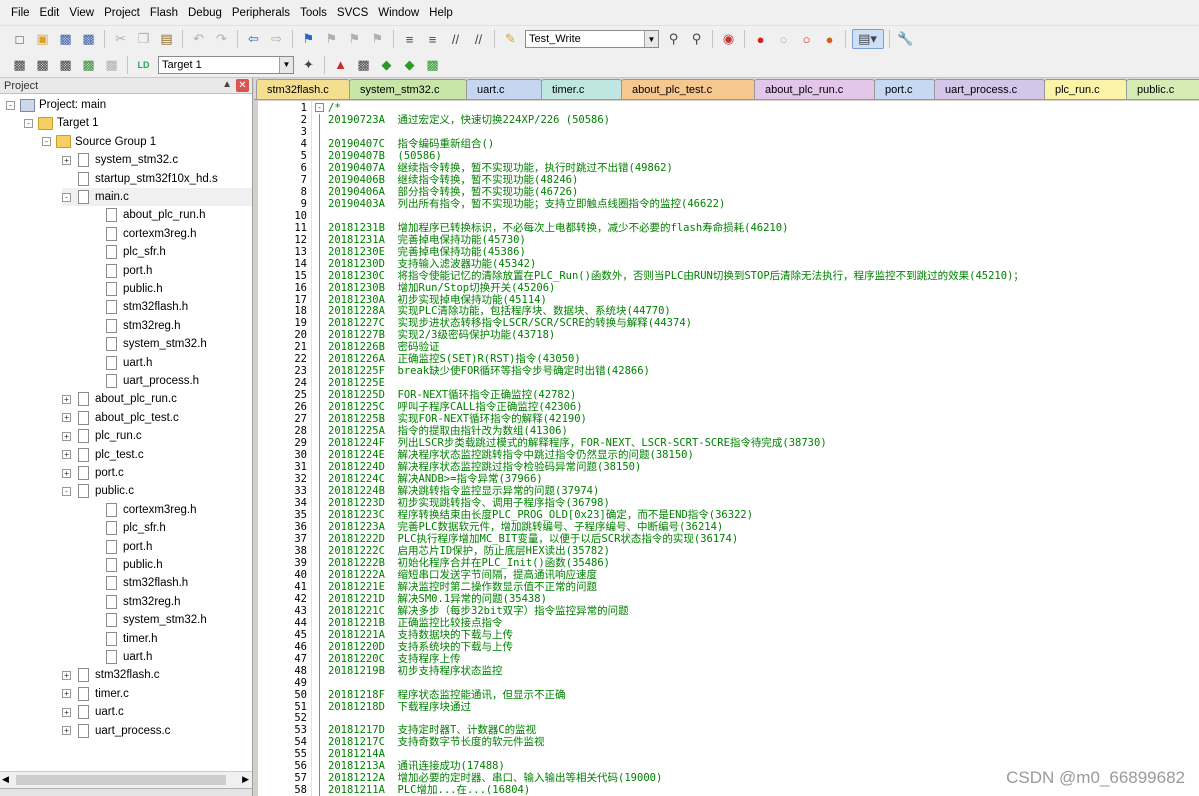  What do you see at coordinates (410, 65) in the screenshot?
I see `run-time-env-icon: ◆` at bounding box center [410, 65].